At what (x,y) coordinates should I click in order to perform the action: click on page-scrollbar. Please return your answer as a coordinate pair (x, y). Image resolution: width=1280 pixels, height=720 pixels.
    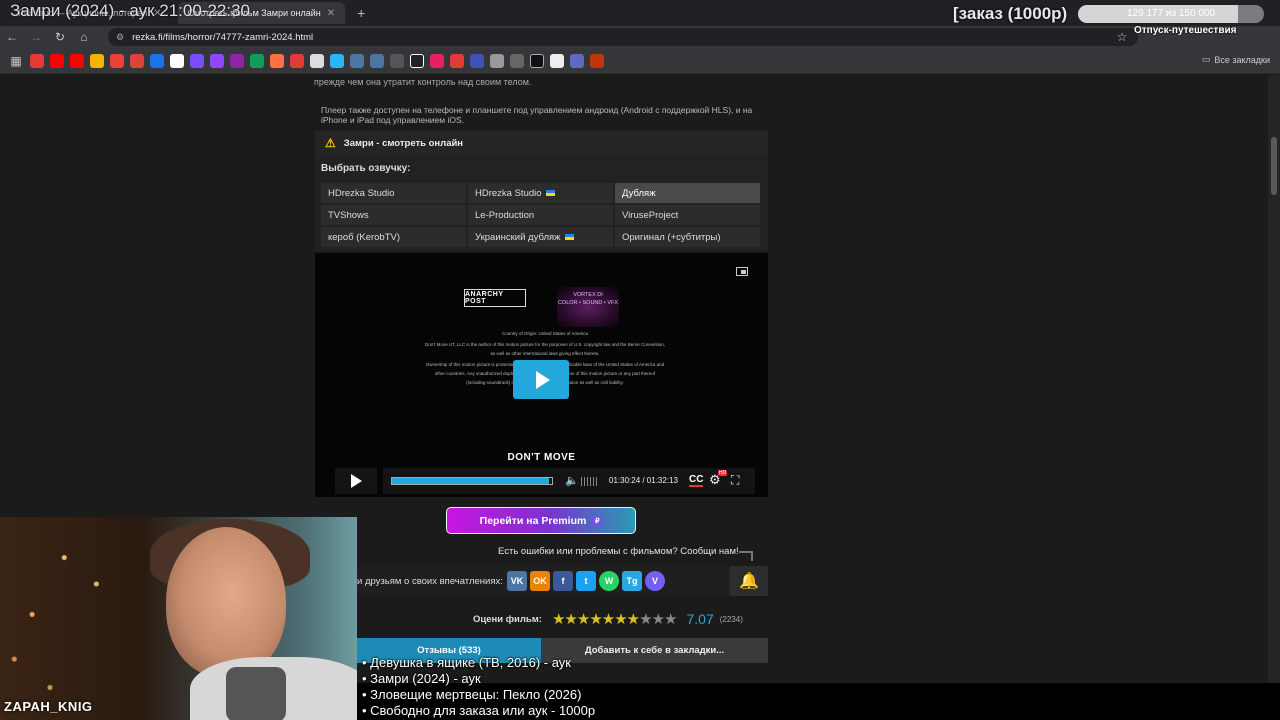
    Looking at the image, I should click on (1274, 379).